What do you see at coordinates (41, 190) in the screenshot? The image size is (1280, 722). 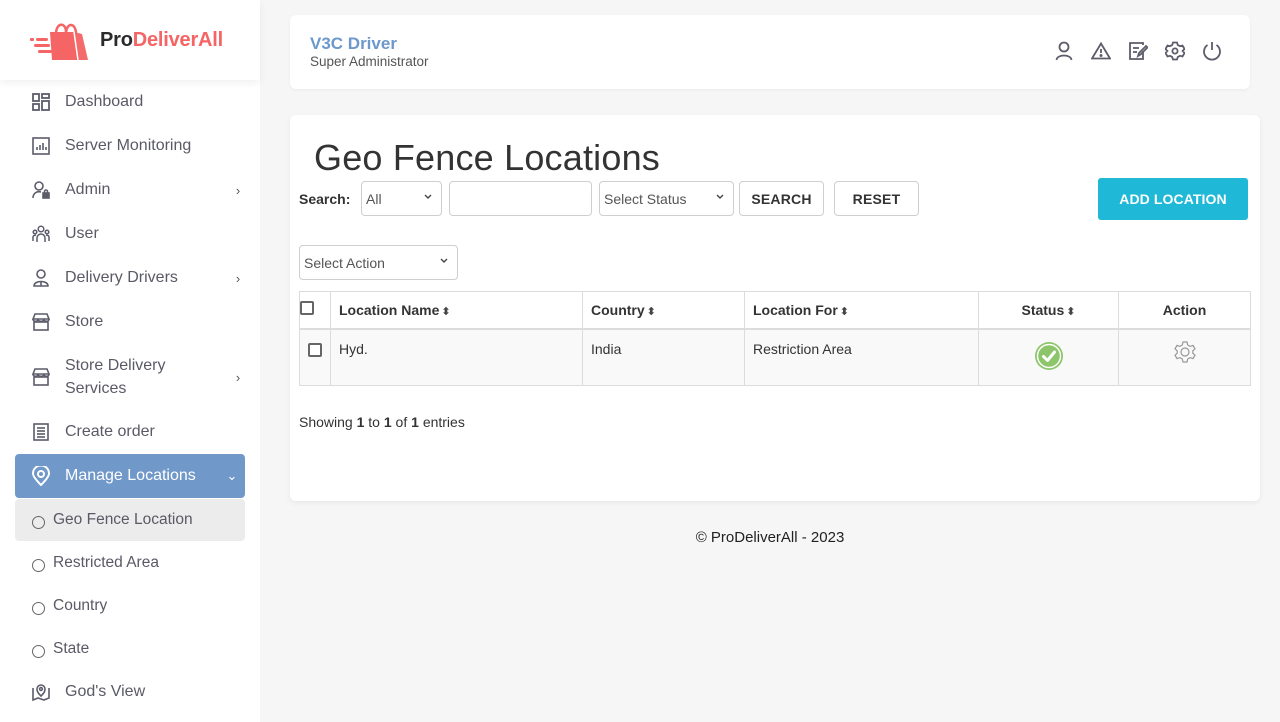 I see `admin-lock-icon` at bounding box center [41, 190].